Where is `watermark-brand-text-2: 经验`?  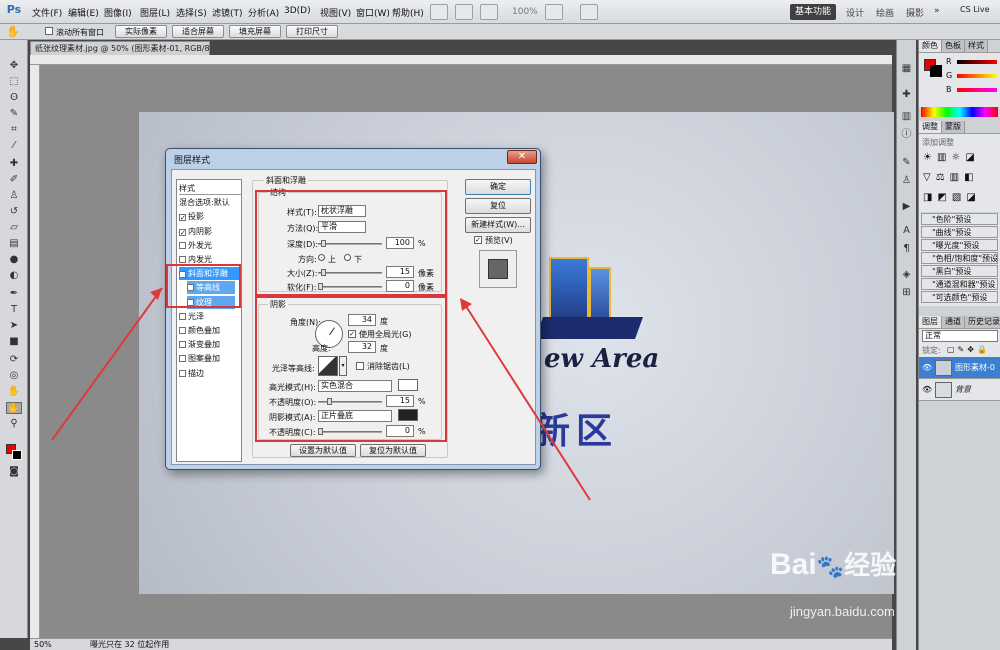 watermark-brand-text-2: 经验 is located at coordinates (870, 565).